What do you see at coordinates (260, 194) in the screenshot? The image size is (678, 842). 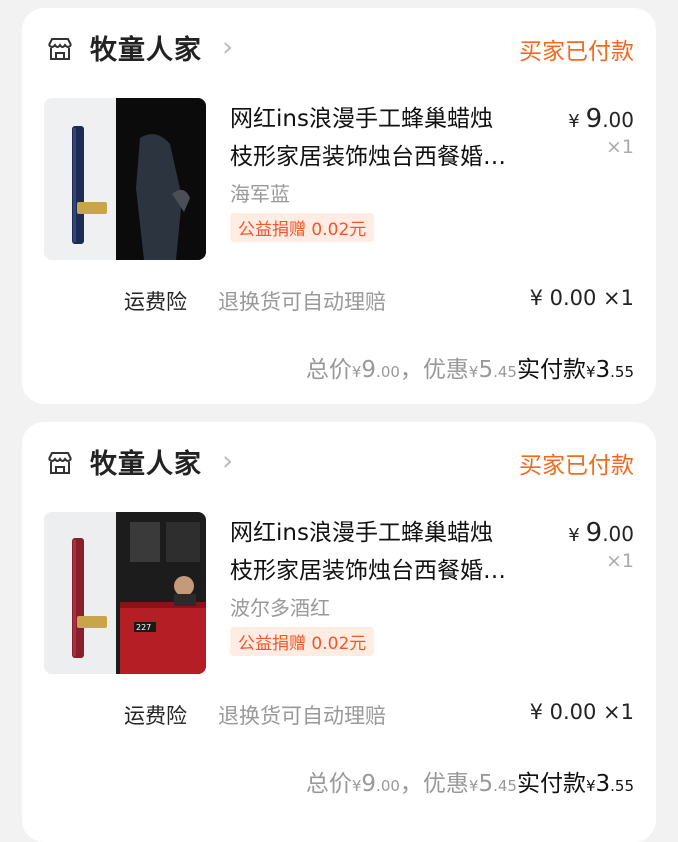 I see `variant-label: 海军蓝` at bounding box center [260, 194].